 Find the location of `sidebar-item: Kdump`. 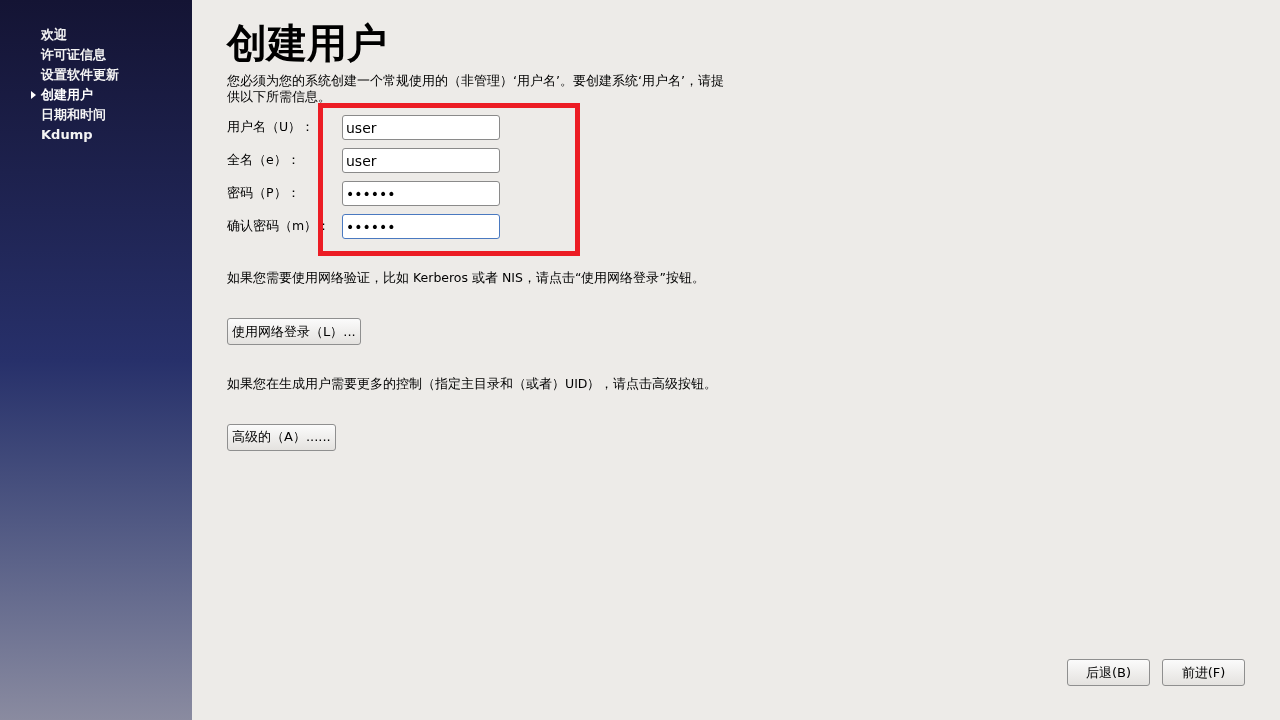

sidebar-item: Kdump is located at coordinates (67, 135).